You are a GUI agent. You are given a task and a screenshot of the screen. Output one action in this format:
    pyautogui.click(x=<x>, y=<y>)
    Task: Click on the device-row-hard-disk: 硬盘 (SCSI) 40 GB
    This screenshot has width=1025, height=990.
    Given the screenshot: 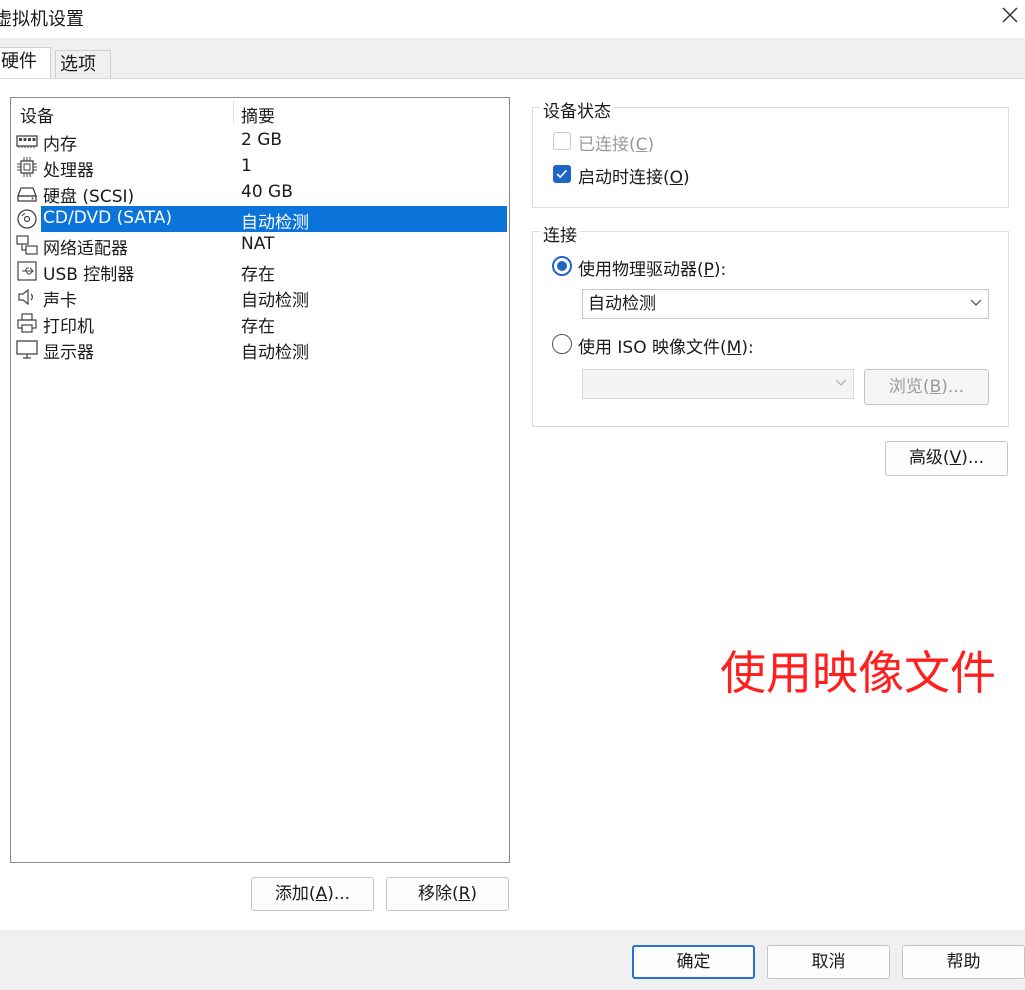 What is the action you would take?
    pyautogui.click(x=260, y=193)
    